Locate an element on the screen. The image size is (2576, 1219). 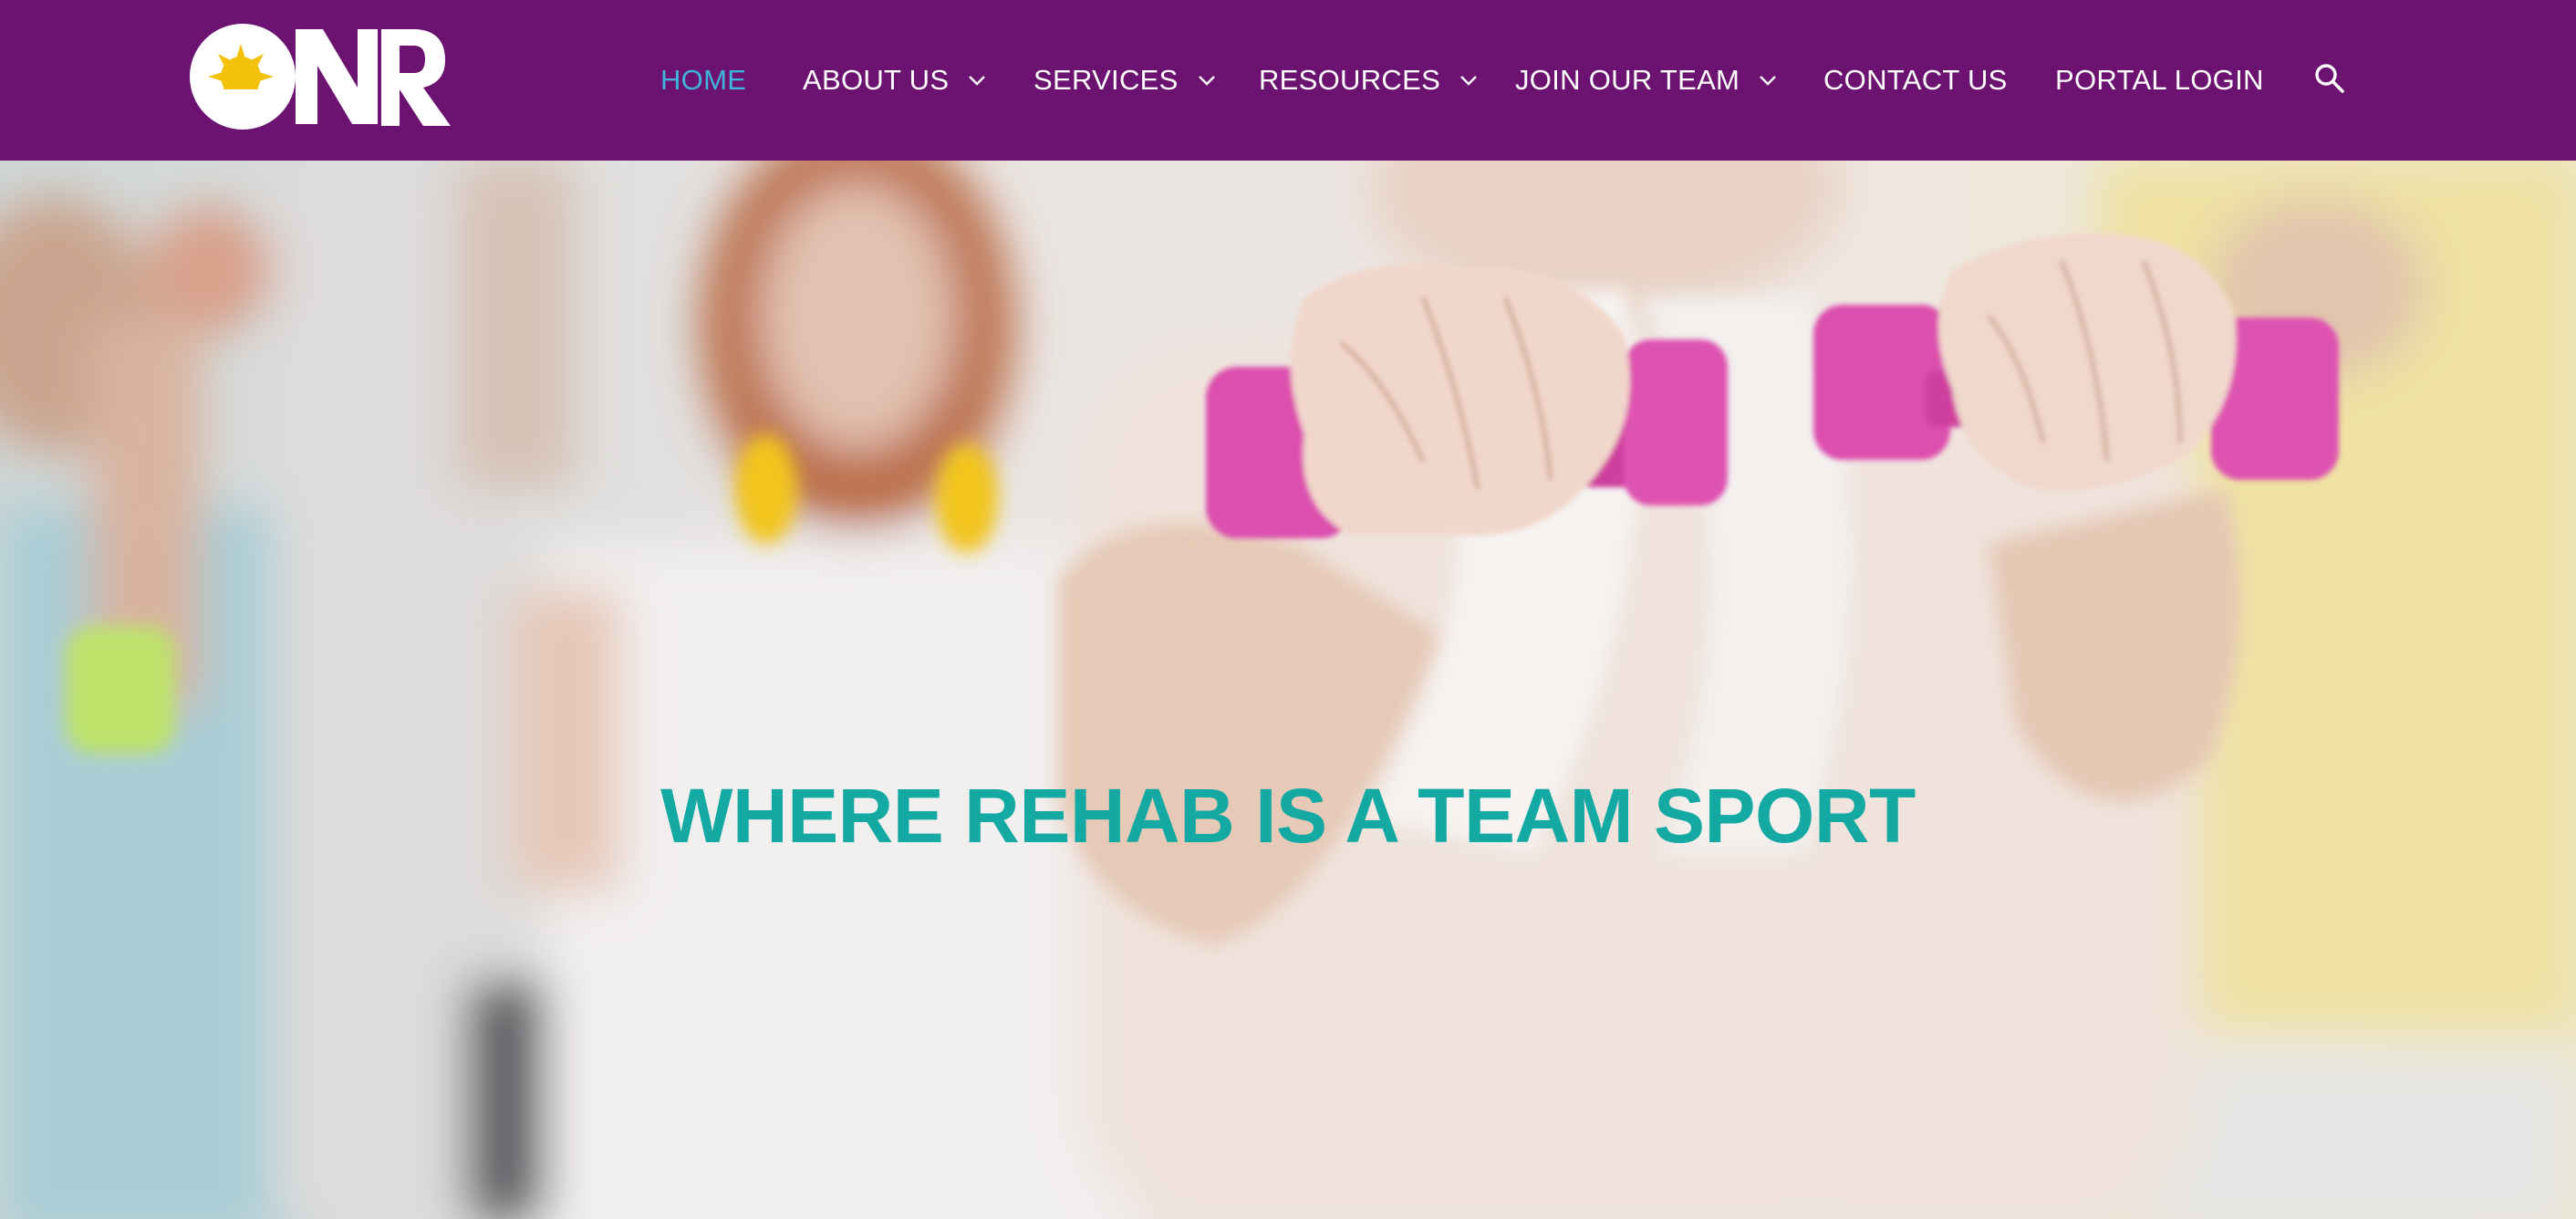
nav-resources: RESOURCES is located at coordinates (1369, 80).